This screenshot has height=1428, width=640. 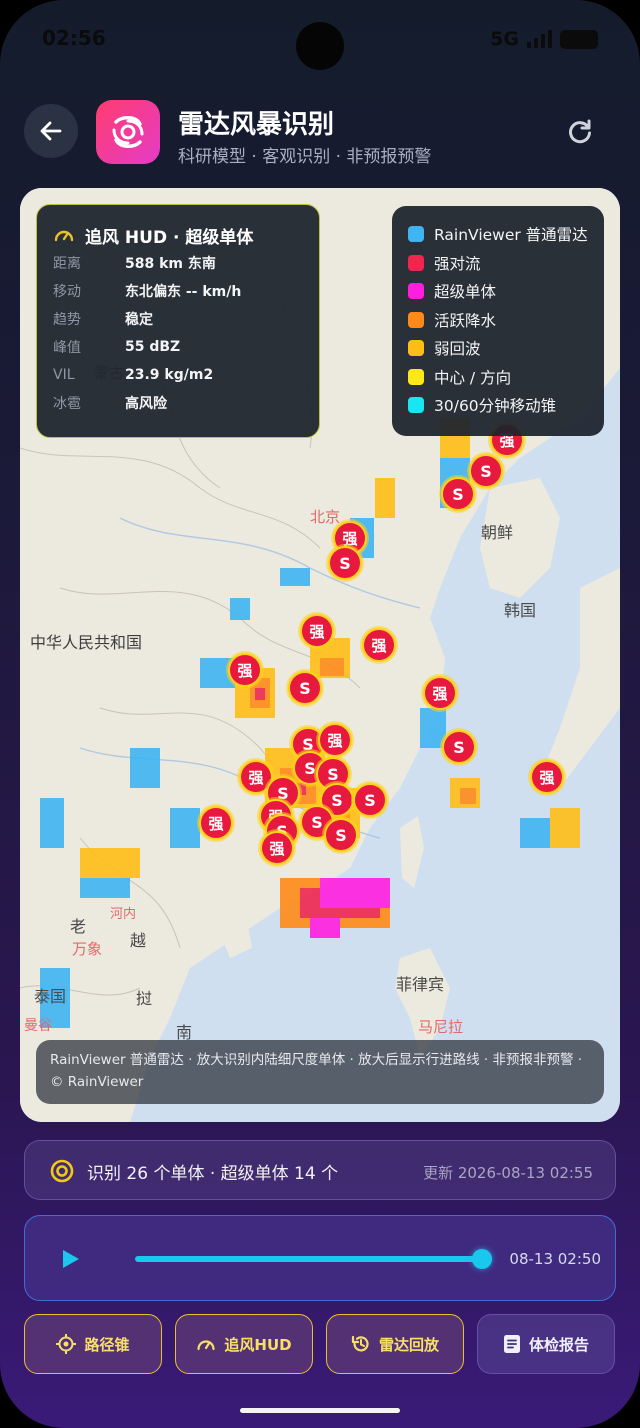 I want to click on hud-value: 东北偏东 -- km/h, so click(x=183, y=292).